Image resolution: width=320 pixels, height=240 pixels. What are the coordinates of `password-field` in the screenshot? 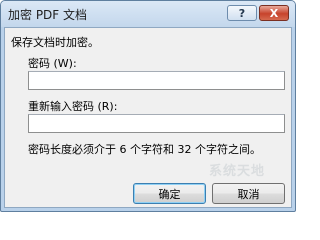 It's located at (156, 80).